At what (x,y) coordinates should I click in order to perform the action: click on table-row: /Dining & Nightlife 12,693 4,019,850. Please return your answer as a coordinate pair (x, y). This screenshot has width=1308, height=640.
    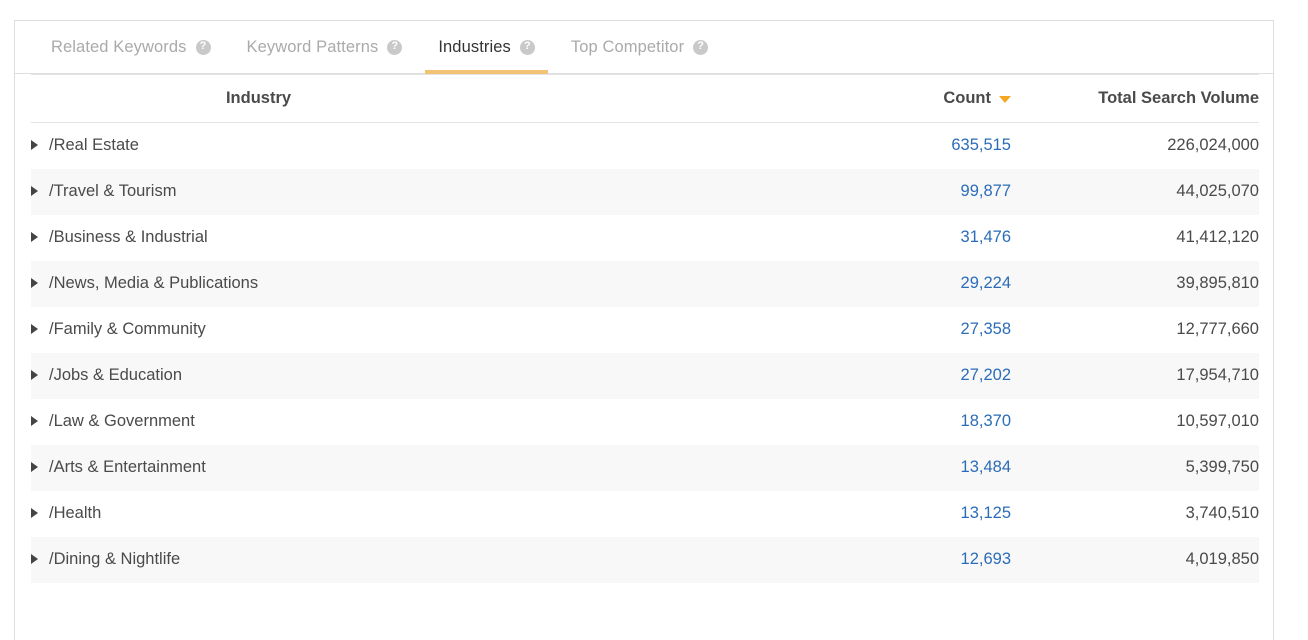
    Looking at the image, I should click on (645, 559).